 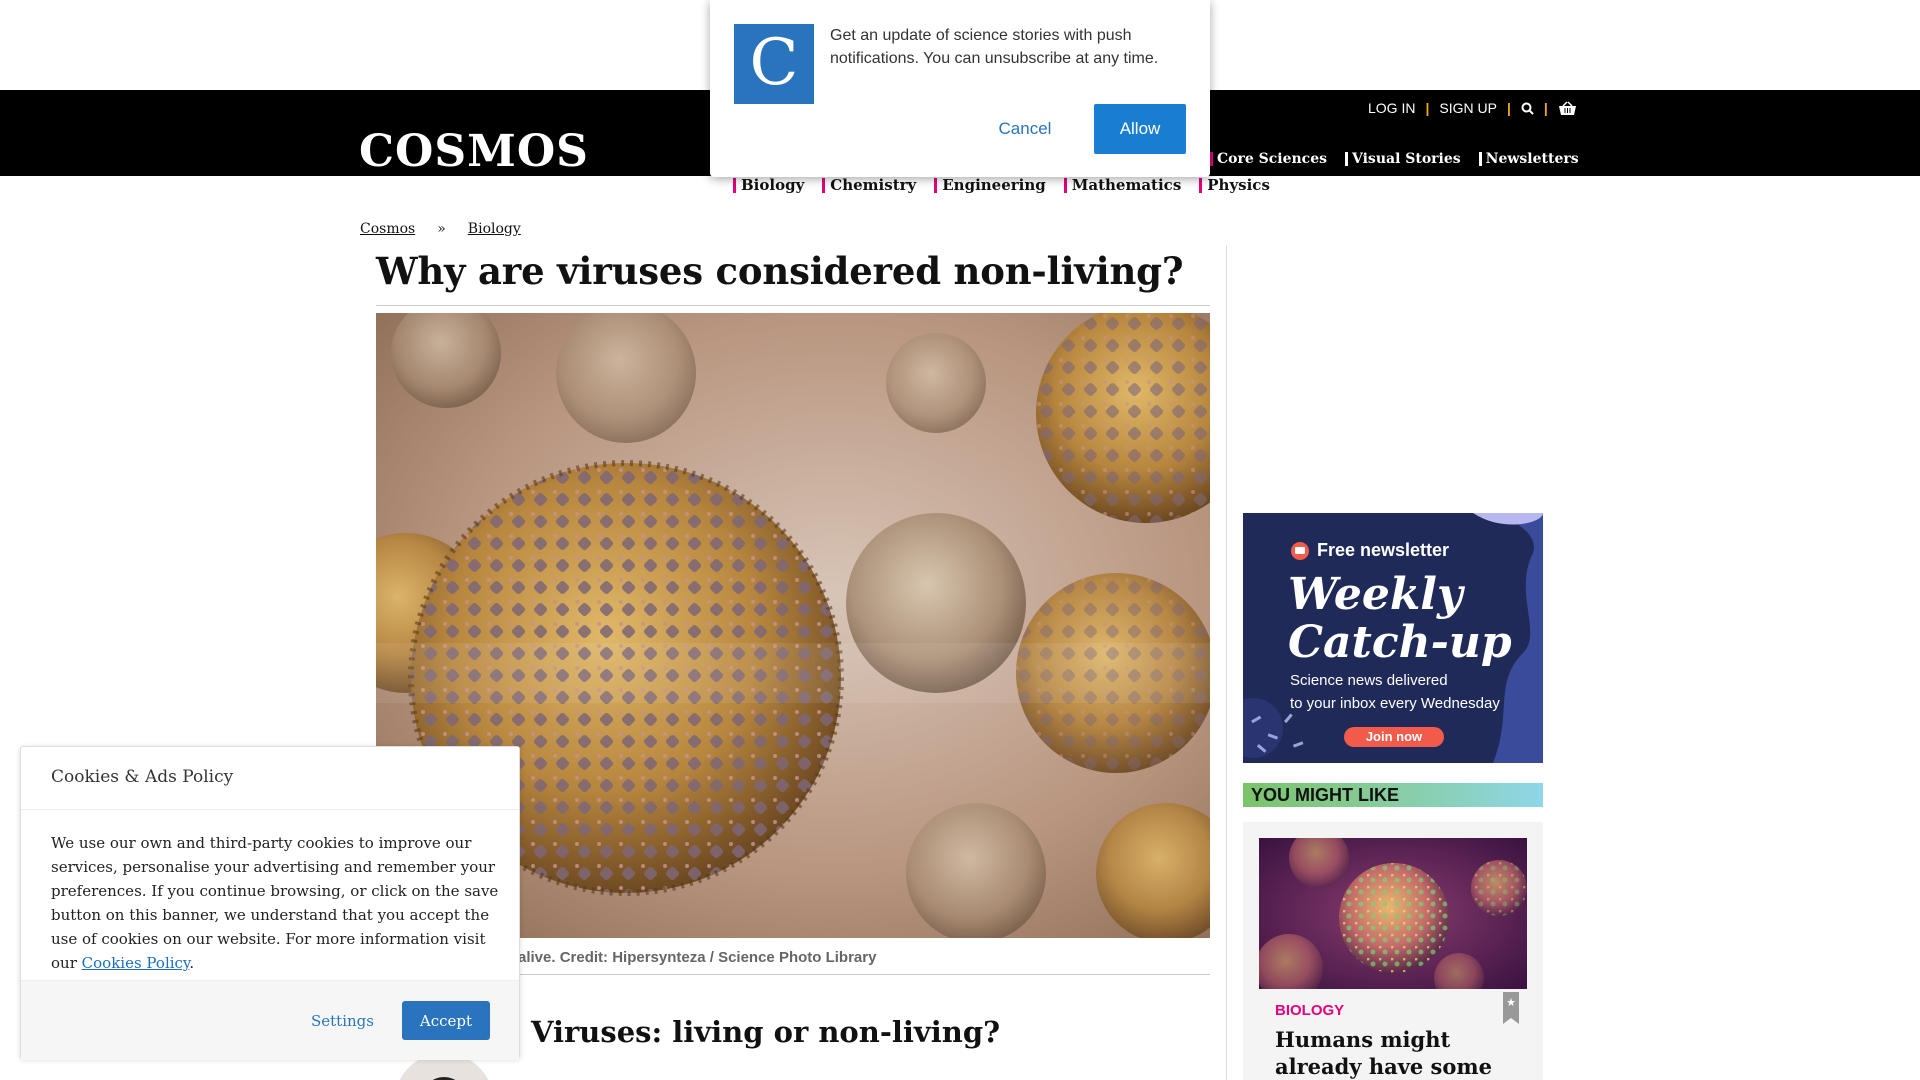 I want to click on app-icon-letter: C, so click(x=774, y=63).